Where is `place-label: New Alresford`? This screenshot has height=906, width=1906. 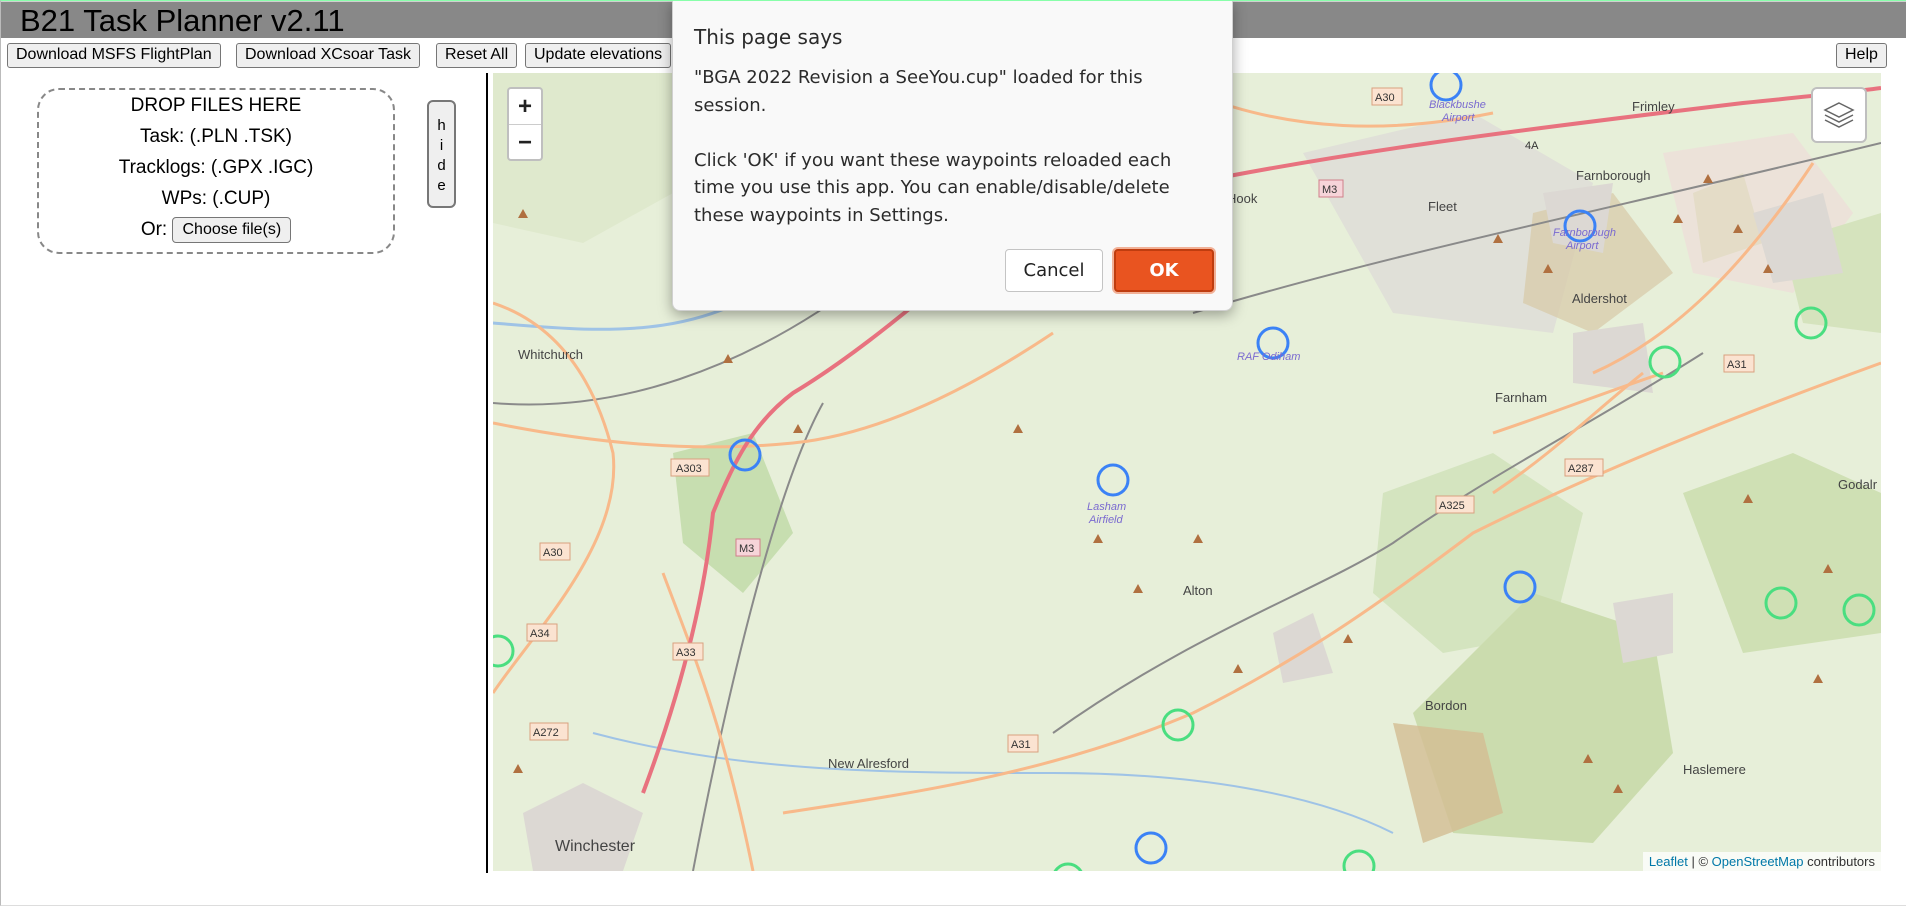
place-label: New Alresford is located at coordinates (868, 763).